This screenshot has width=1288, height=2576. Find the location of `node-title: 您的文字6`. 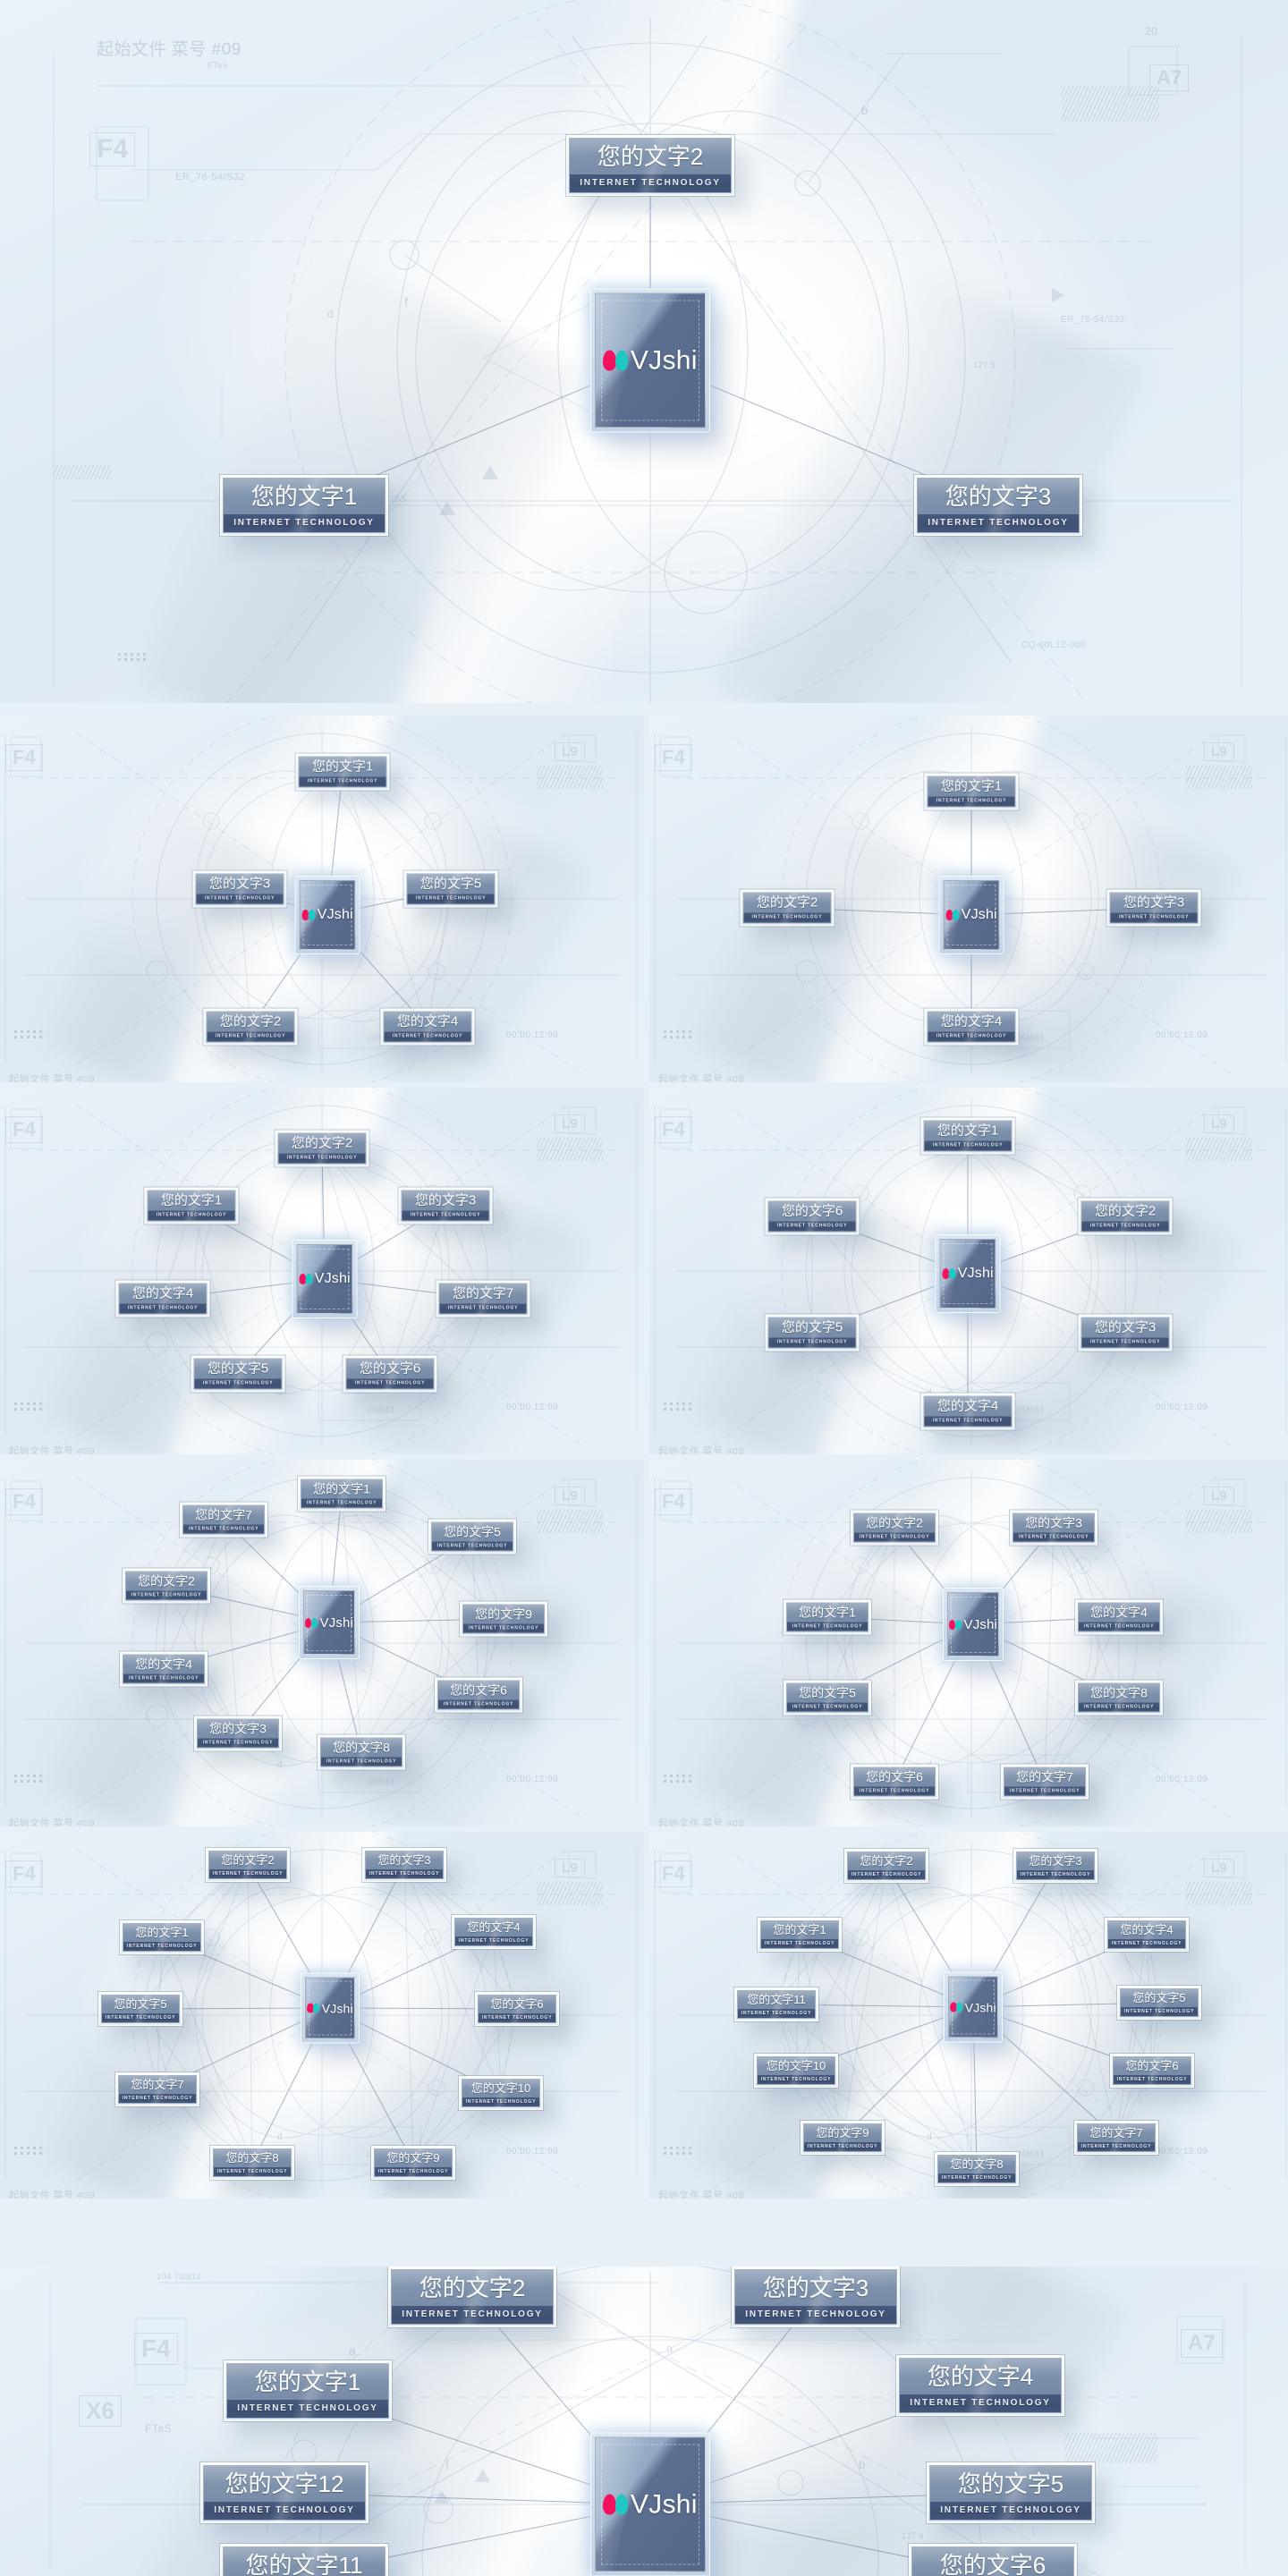

node-title: 您的文字6 is located at coordinates (390, 1369).